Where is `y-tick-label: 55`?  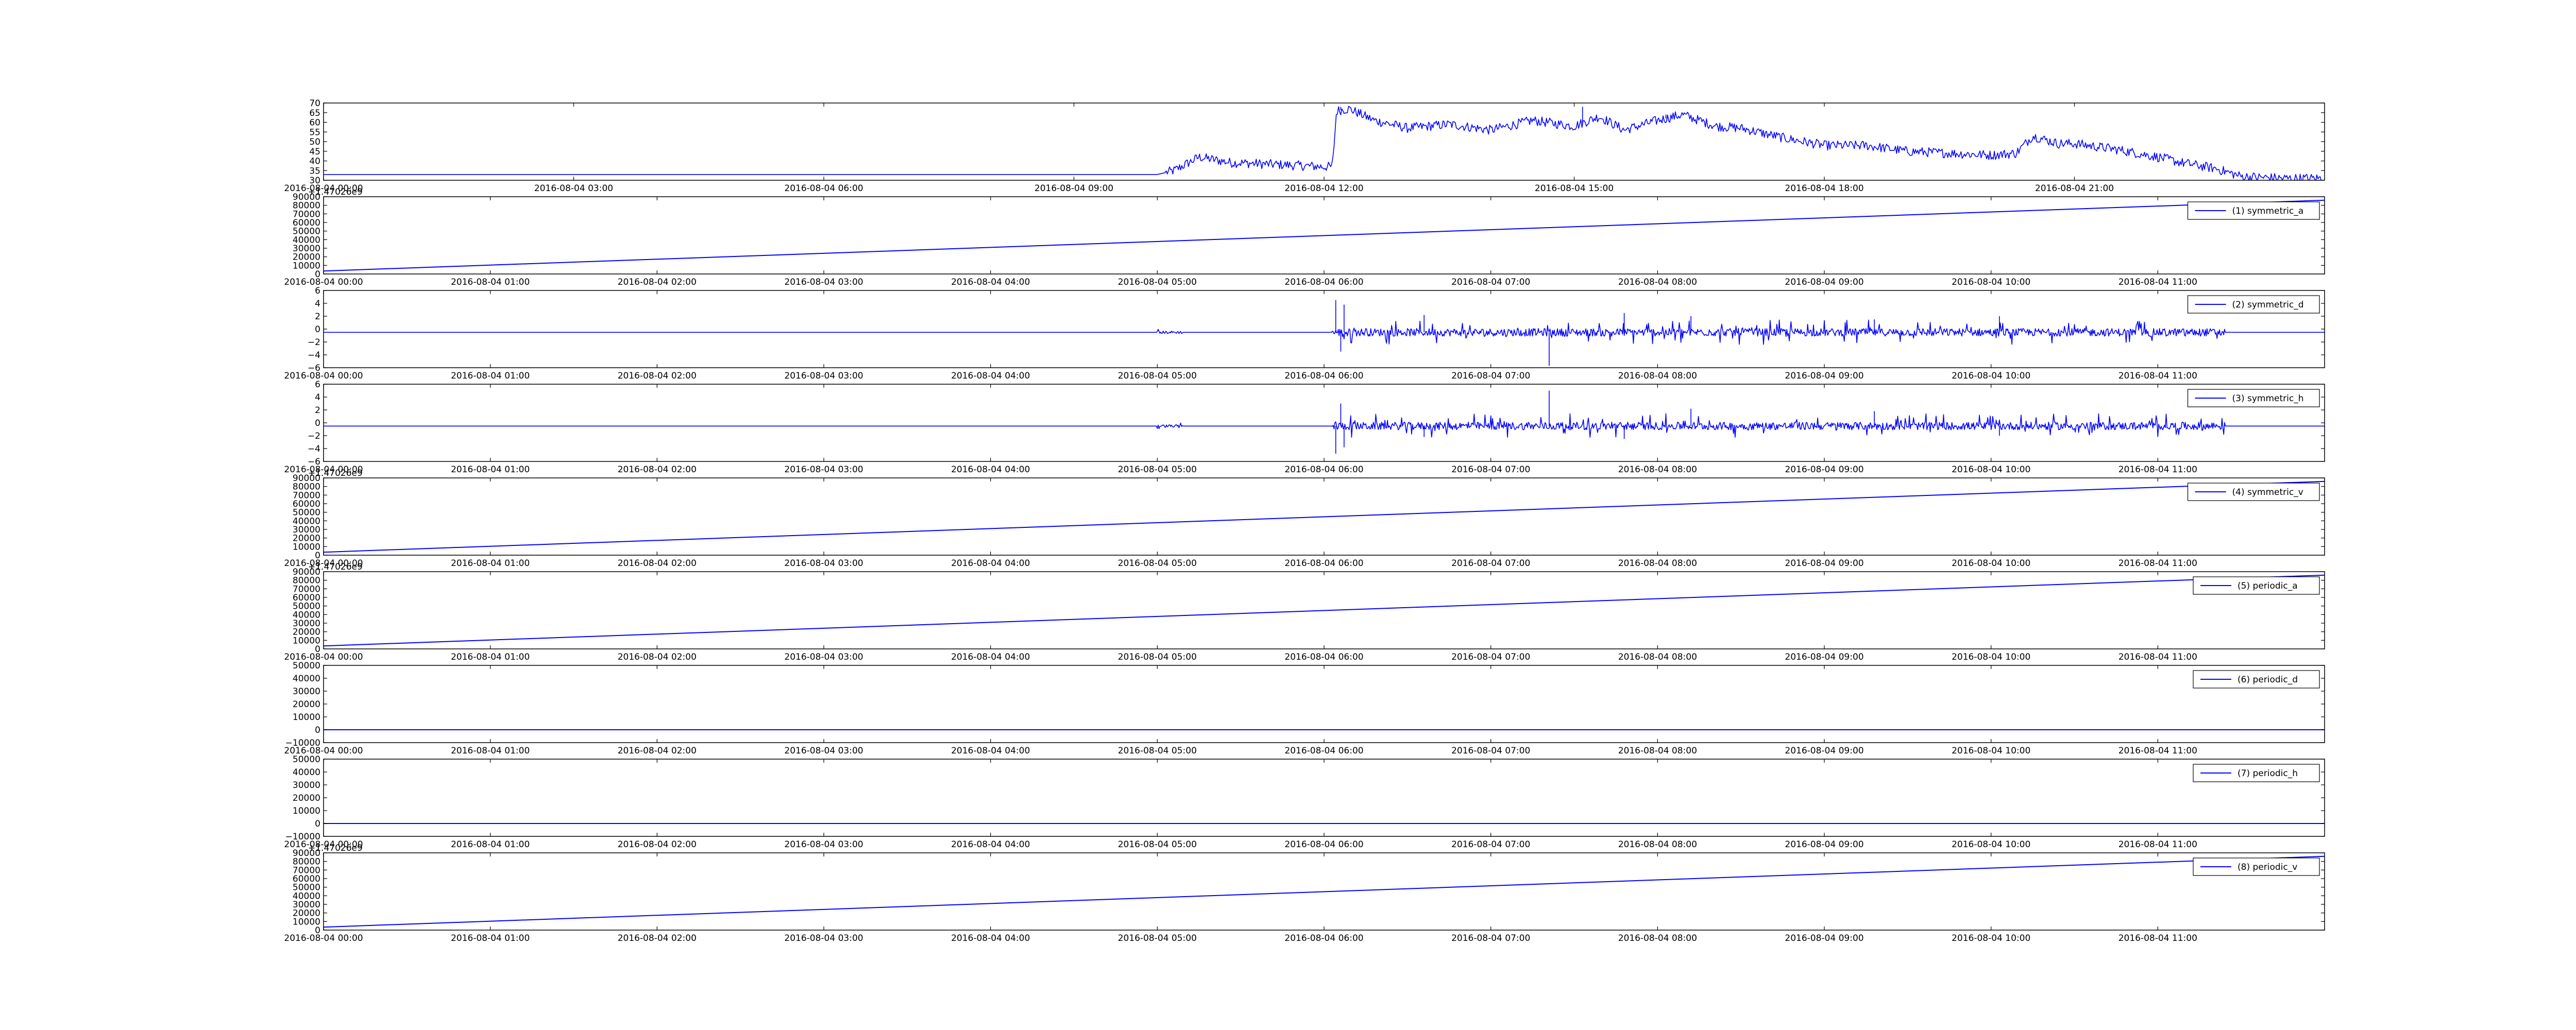
y-tick-label: 55 is located at coordinates (314, 132).